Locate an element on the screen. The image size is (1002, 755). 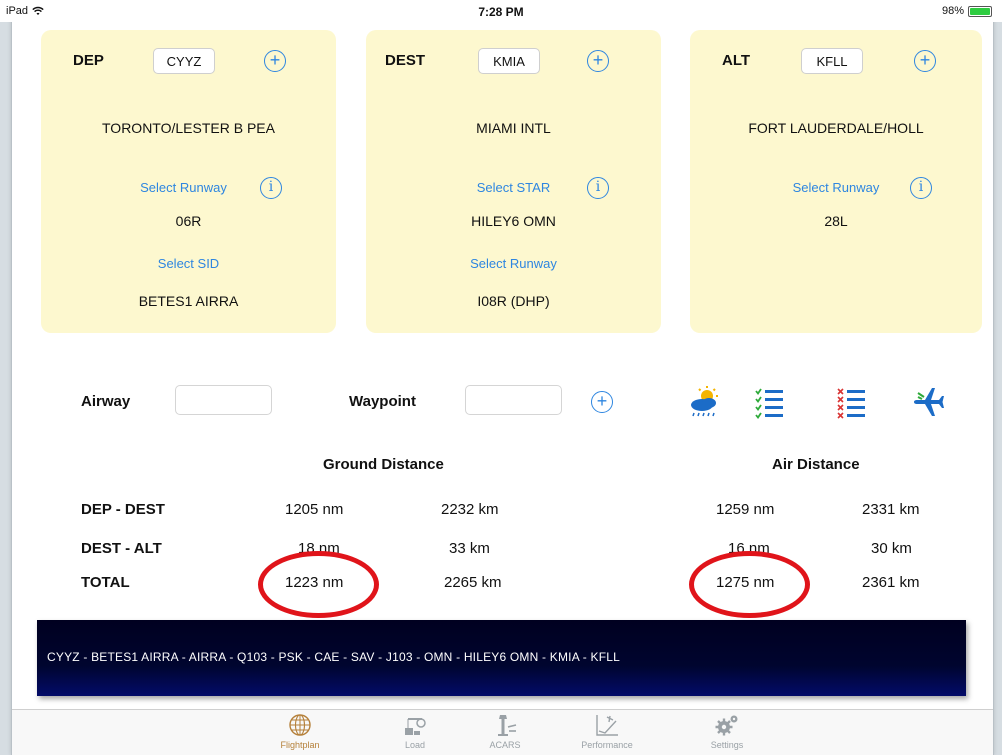
tab-label: Flightplan is located at coordinates (300, 745).